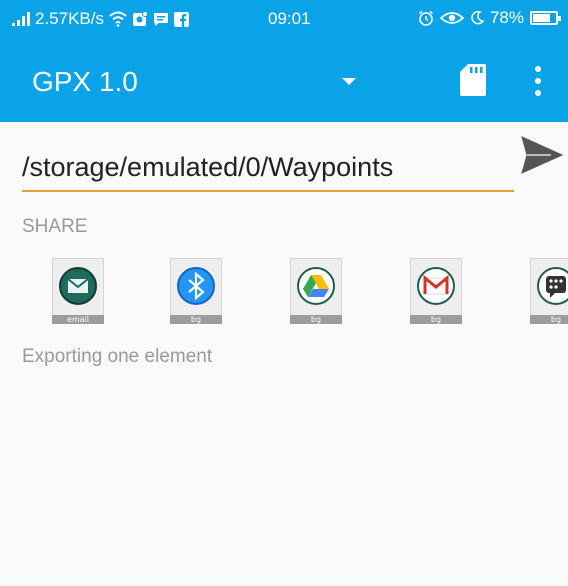 The width and height of the screenshot is (568, 586). I want to click on send-button, so click(542, 155).